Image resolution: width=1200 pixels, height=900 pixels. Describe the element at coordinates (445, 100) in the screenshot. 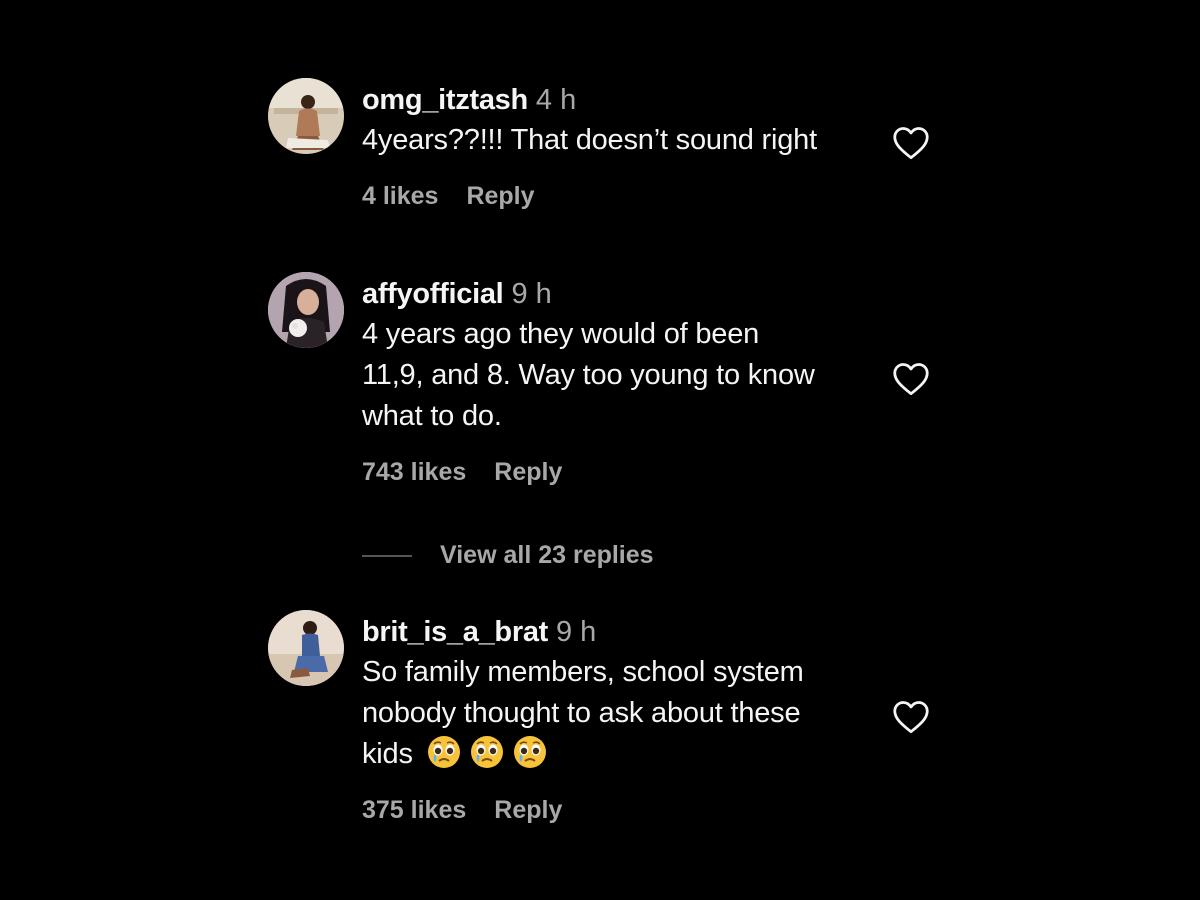

I see `username: omg_itztash` at that location.